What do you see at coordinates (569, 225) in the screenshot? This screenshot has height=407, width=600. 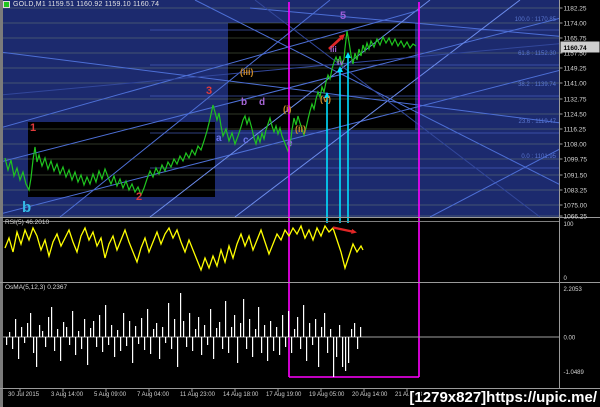 I see `rsi-scale-max: 100` at bounding box center [569, 225].